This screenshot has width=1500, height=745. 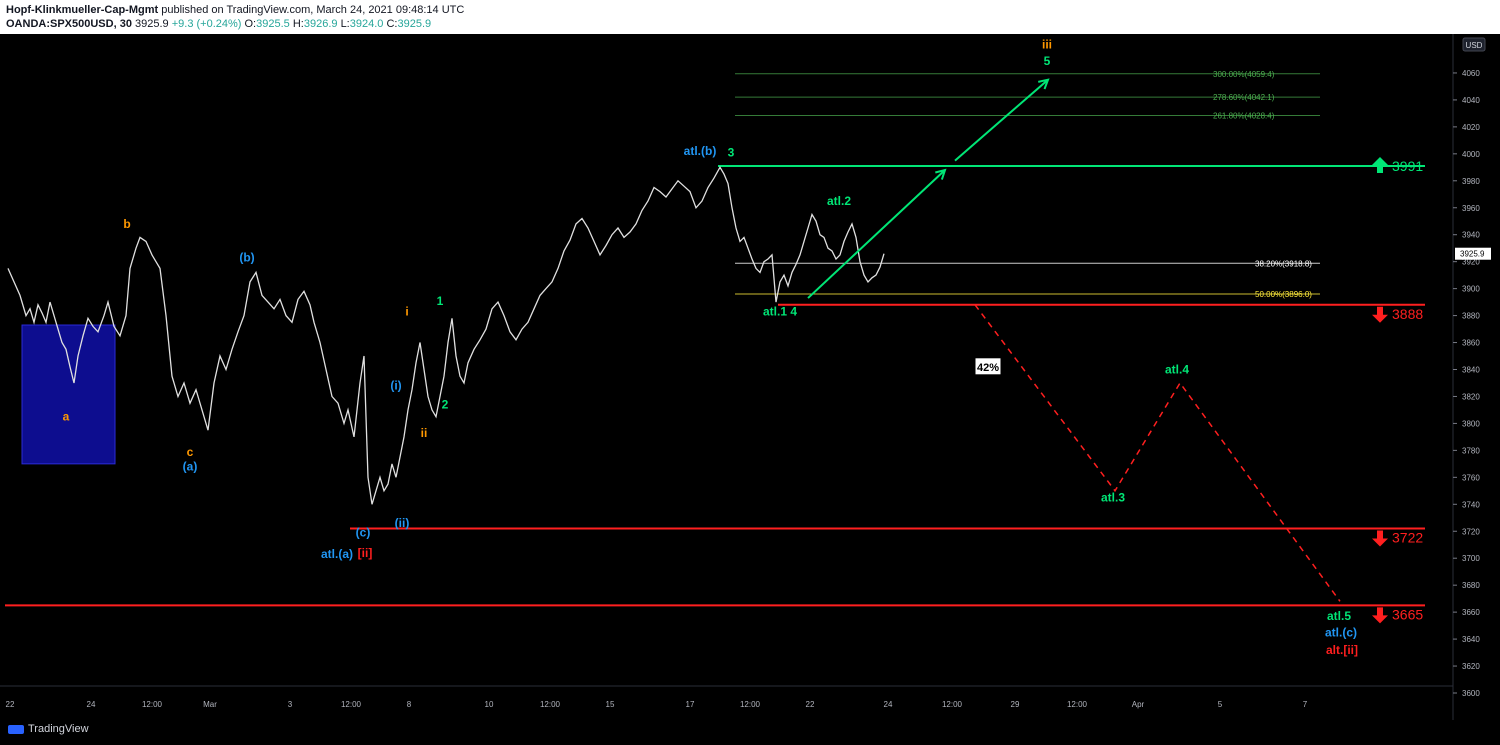 I want to click on y-tick-label: 3900, so click(x=1471, y=289).